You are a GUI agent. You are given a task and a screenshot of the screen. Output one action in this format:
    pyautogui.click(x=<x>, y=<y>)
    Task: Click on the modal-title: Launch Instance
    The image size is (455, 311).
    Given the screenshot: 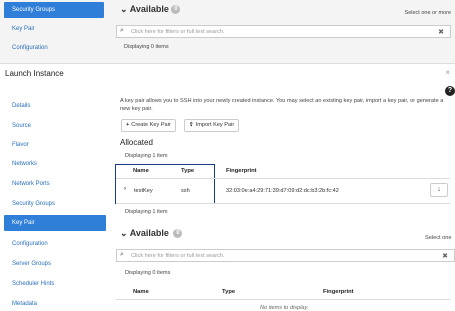 What is the action you would take?
    pyautogui.click(x=34, y=73)
    